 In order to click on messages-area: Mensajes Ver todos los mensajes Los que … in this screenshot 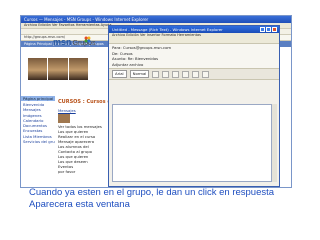, I will do `click(84, 147)`.